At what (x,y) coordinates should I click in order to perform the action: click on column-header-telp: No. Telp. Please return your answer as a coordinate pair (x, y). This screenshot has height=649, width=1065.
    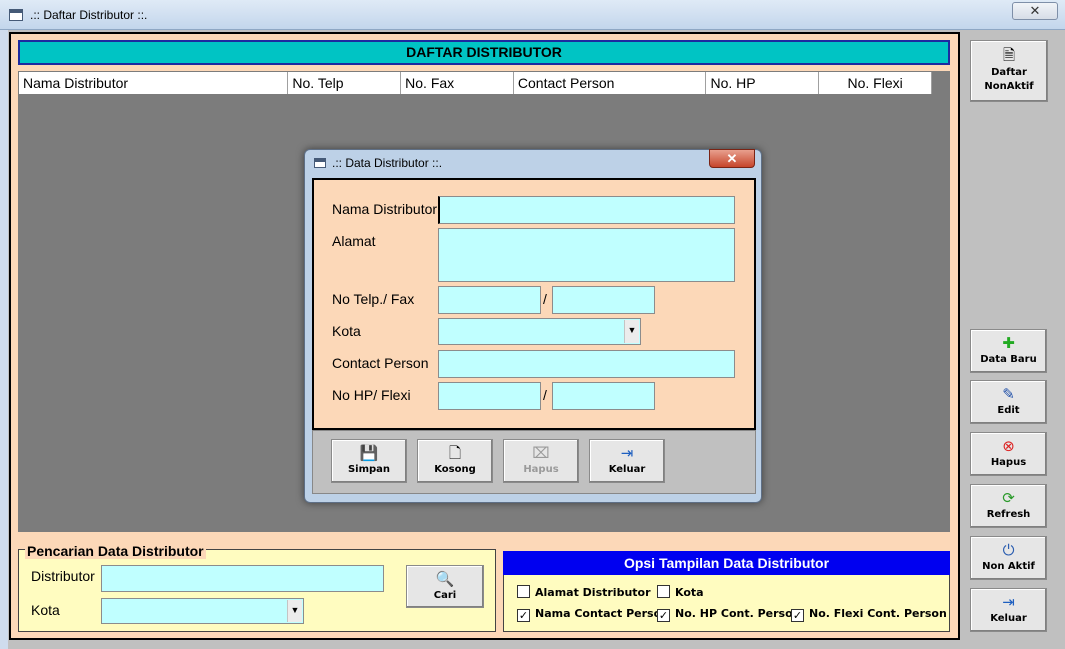
    Looking at the image, I should click on (345, 83).